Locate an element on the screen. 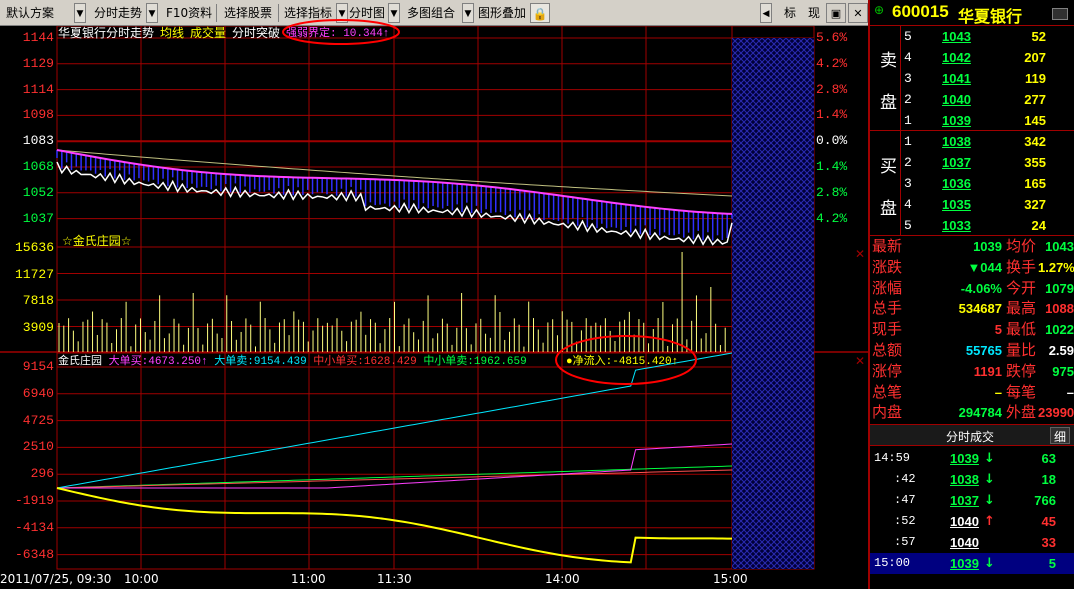  close-icon: ✕ is located at coordinates (858, 13).